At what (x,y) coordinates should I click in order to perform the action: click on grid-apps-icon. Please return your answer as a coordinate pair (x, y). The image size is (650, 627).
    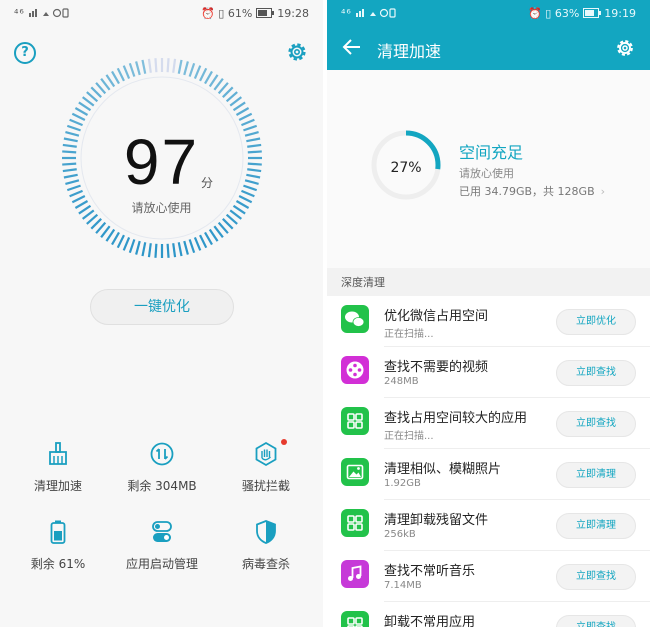
    Looking at the image, I should click on (355, 523).